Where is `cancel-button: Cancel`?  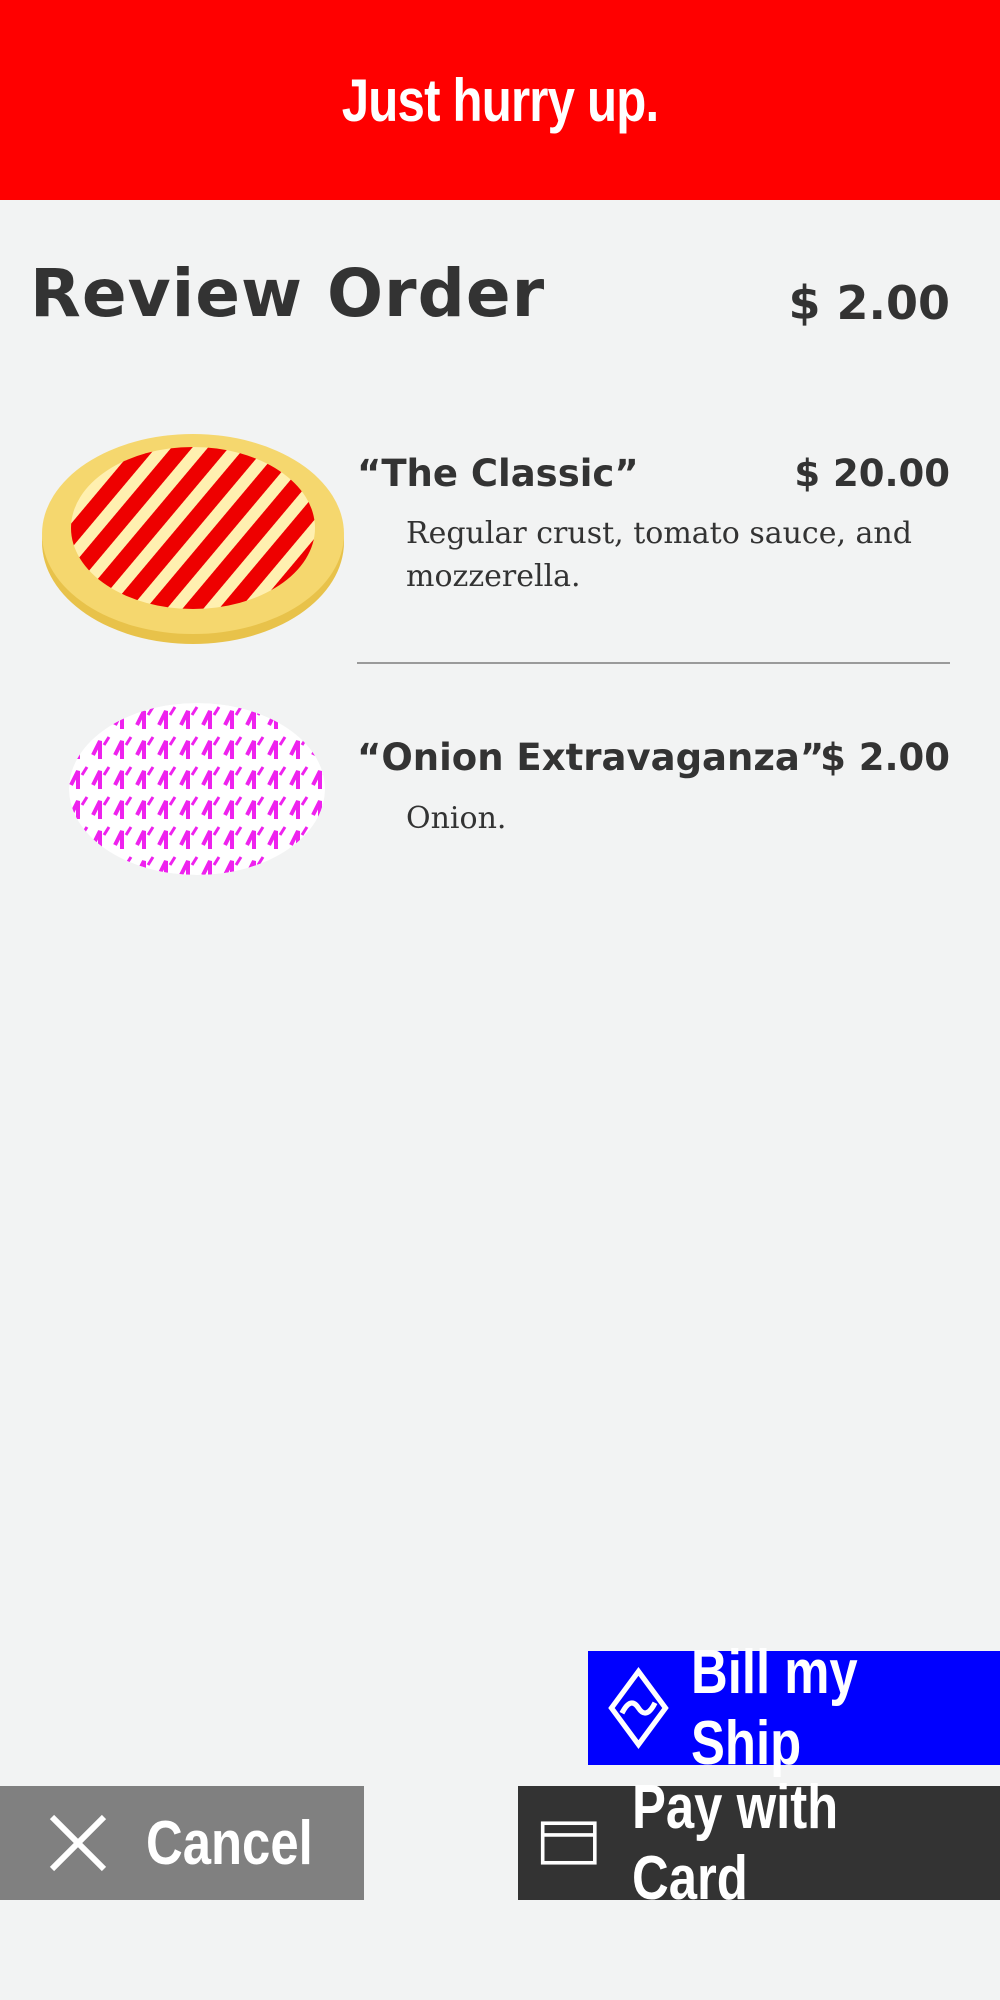
cancel-button: Cancel is located at coordinates (182, 1843).